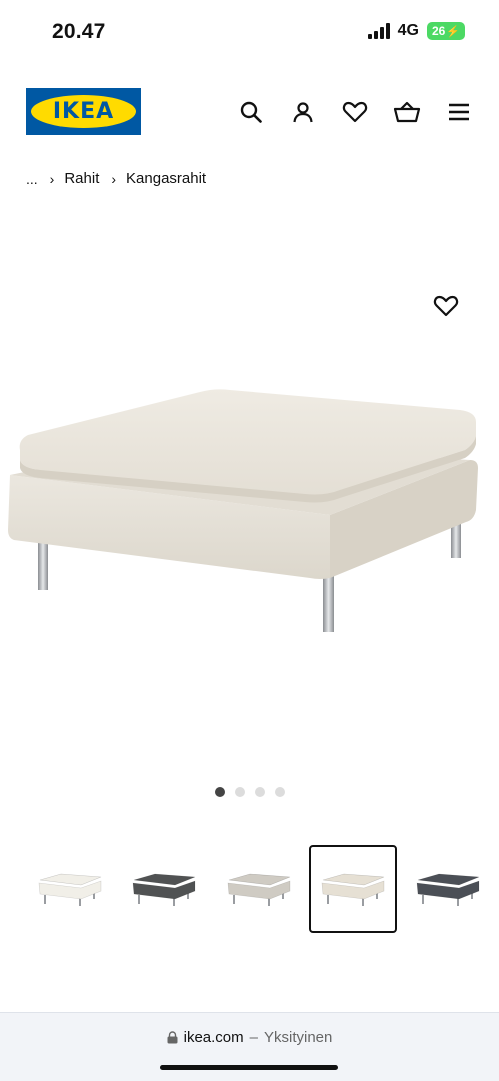 Image resolution: width=499 pixels, height=1081 pixels. What do you see at coordinates (79, 31) in the screenshot?
I see `status-time: 20.47` at bounding box center [79, 31].